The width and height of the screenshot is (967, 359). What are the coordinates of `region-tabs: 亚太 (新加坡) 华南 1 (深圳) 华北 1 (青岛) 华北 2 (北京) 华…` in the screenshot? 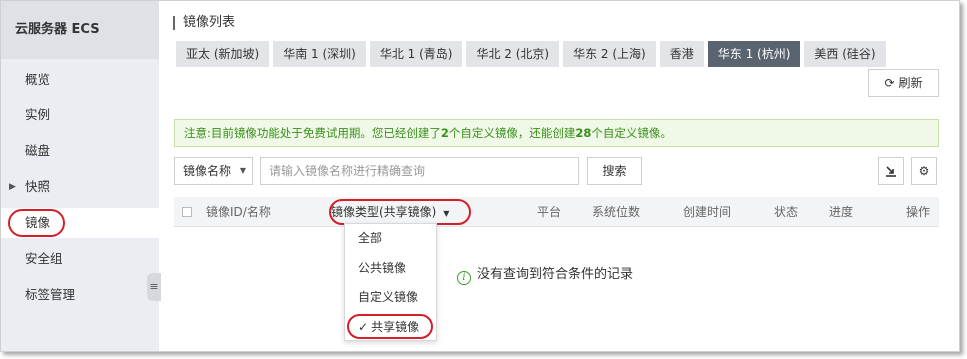 It's located at (533, 54).